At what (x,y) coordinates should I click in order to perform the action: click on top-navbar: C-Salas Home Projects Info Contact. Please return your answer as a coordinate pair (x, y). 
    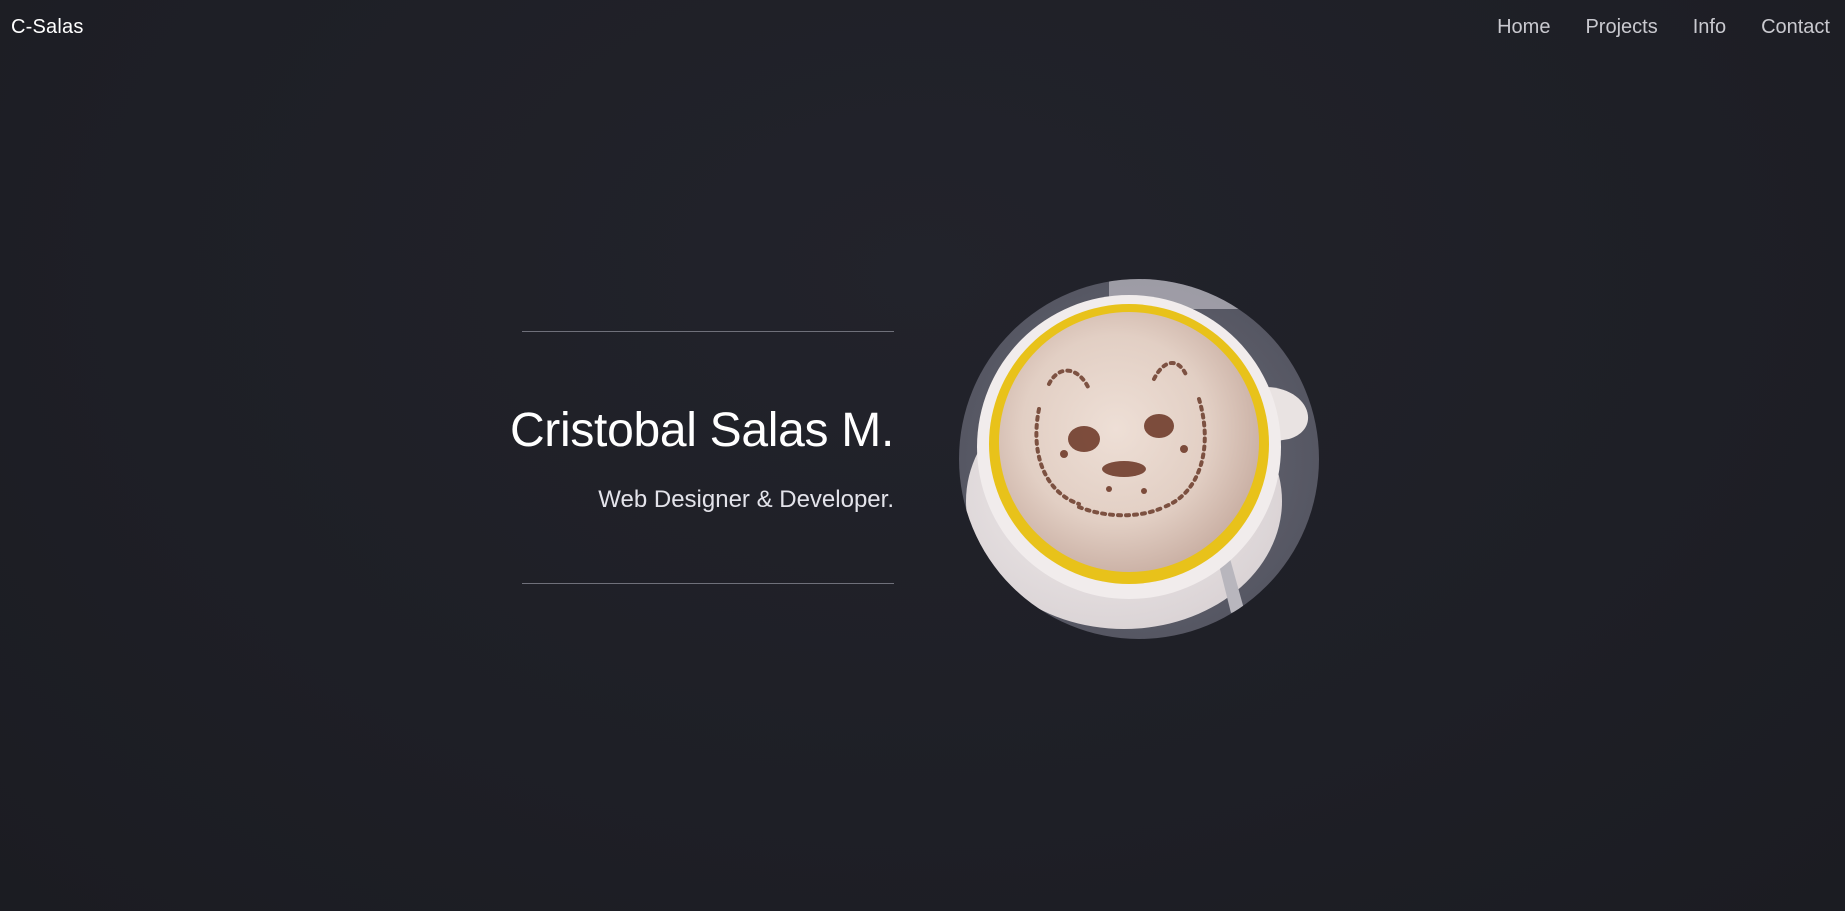
    Looking at the image, I should click on (922, 28).